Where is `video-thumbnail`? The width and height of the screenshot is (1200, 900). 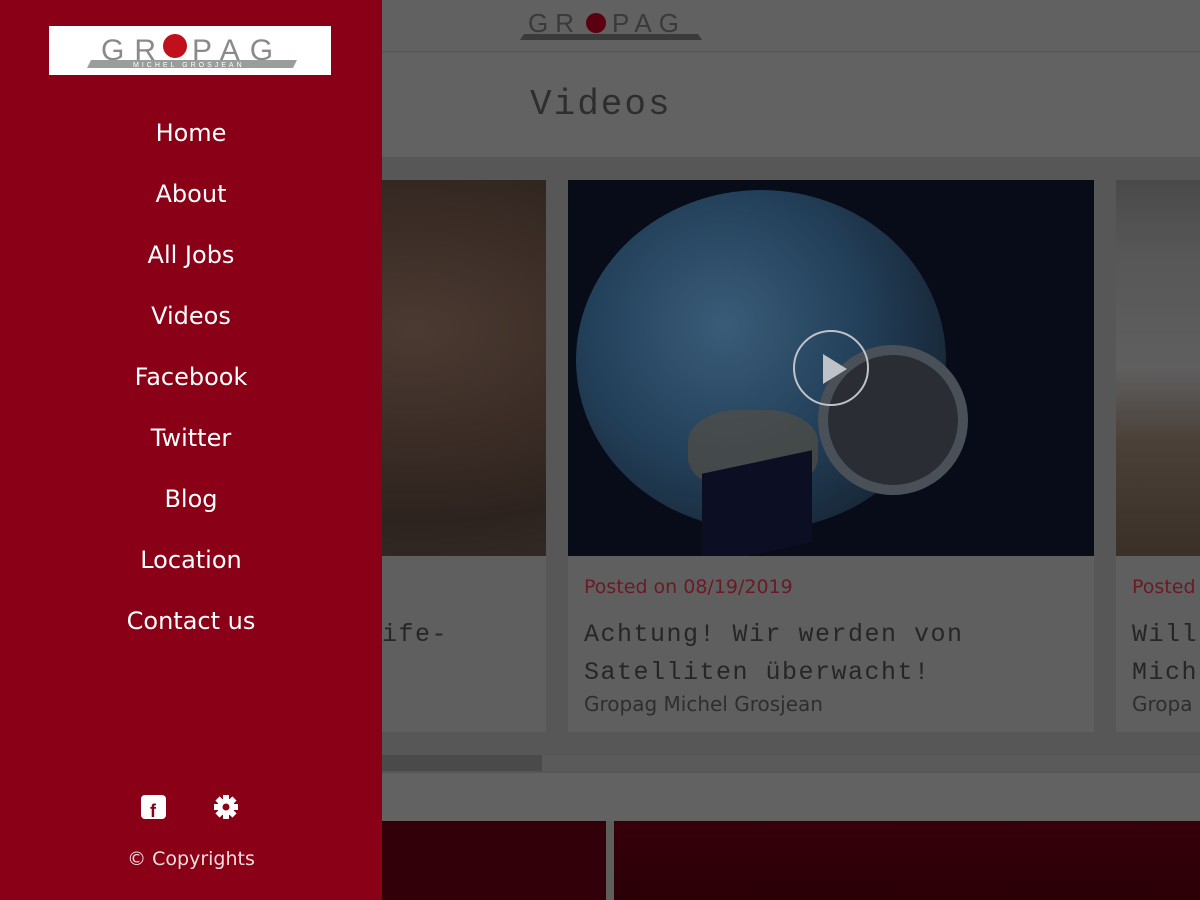 video-thumbnail is located at coordinates (1158, 368).